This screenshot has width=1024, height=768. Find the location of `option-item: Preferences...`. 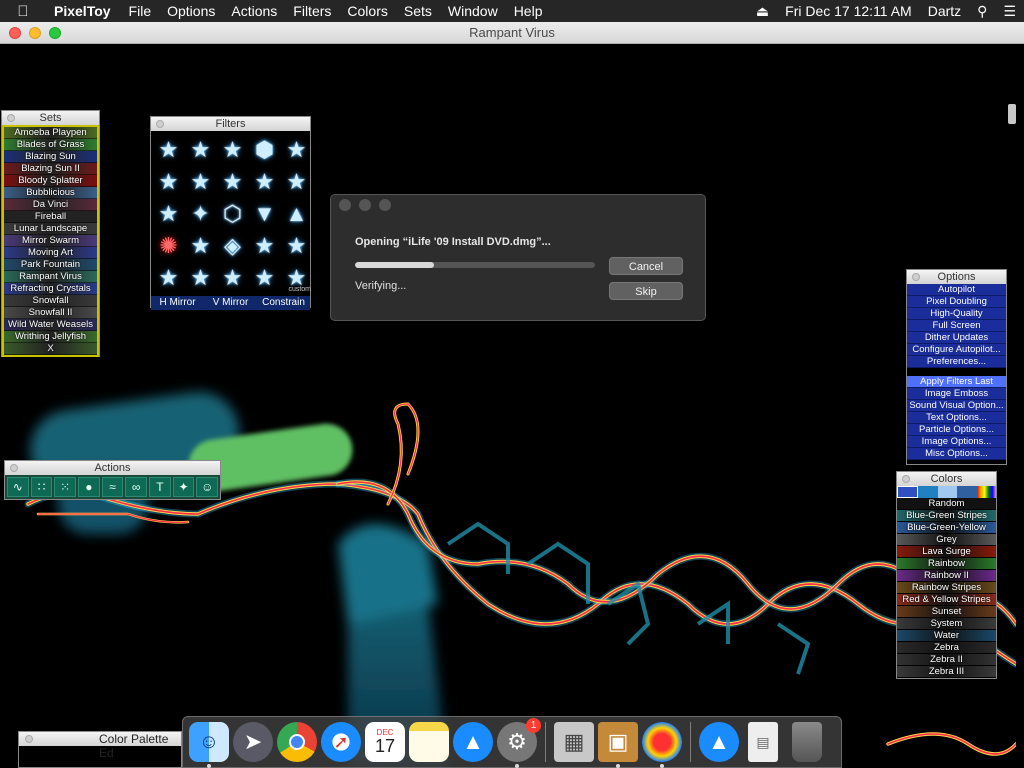

option-item: Preferences... is located at coordinates (956, 362).